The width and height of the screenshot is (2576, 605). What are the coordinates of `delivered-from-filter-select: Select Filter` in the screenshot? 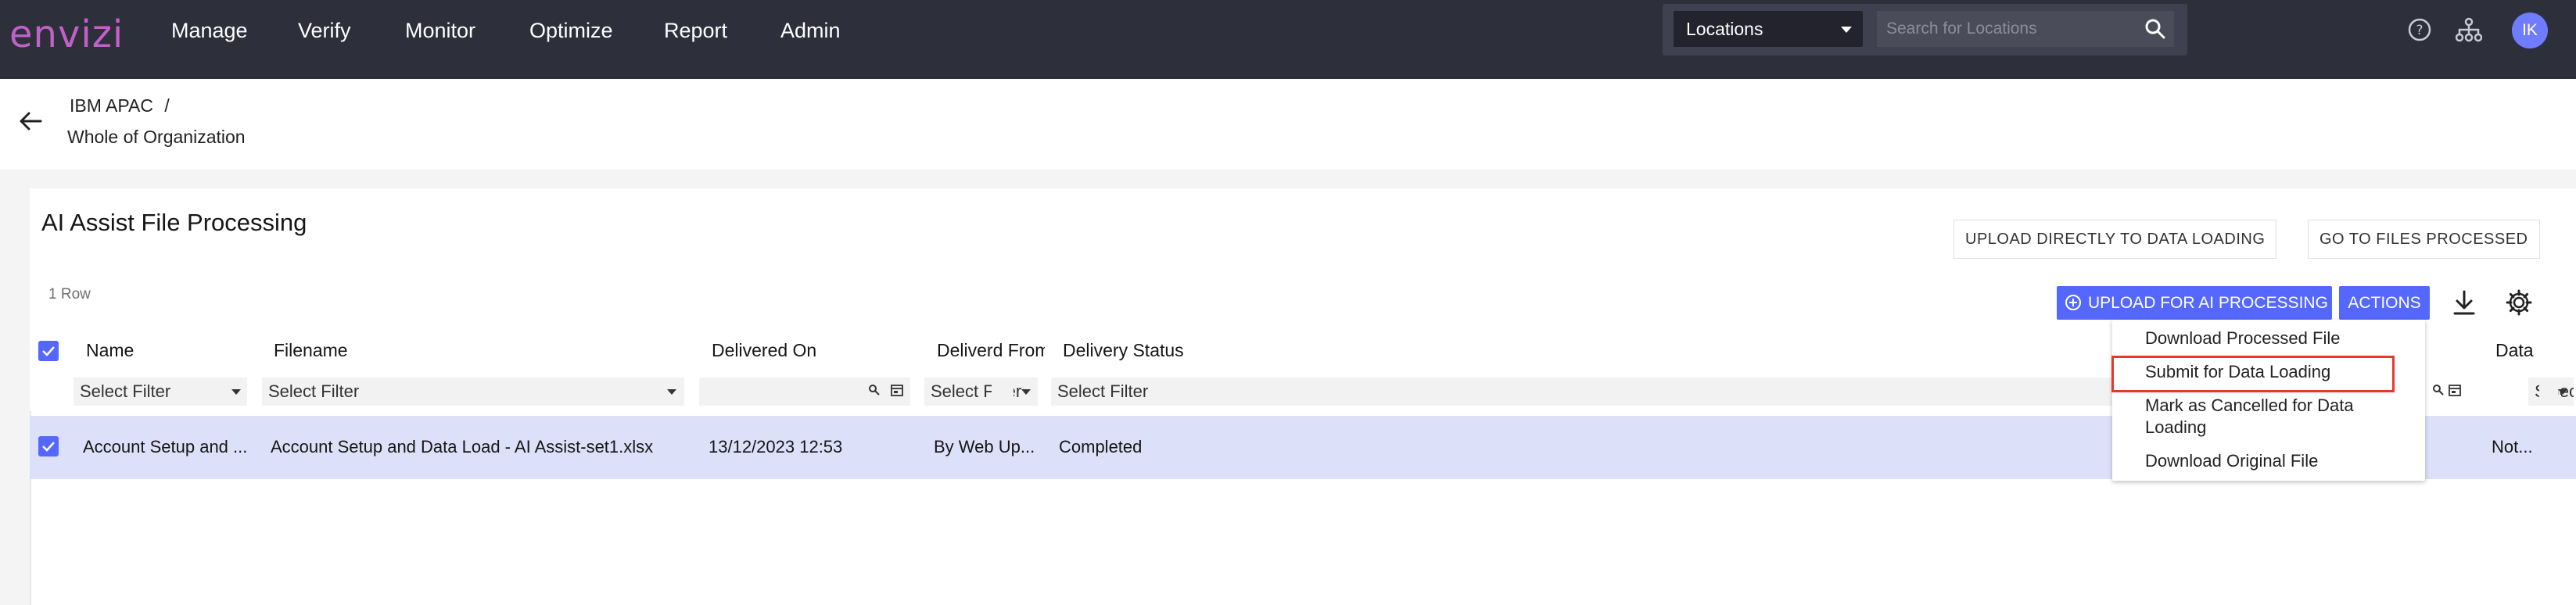 It's located at (981, 392).